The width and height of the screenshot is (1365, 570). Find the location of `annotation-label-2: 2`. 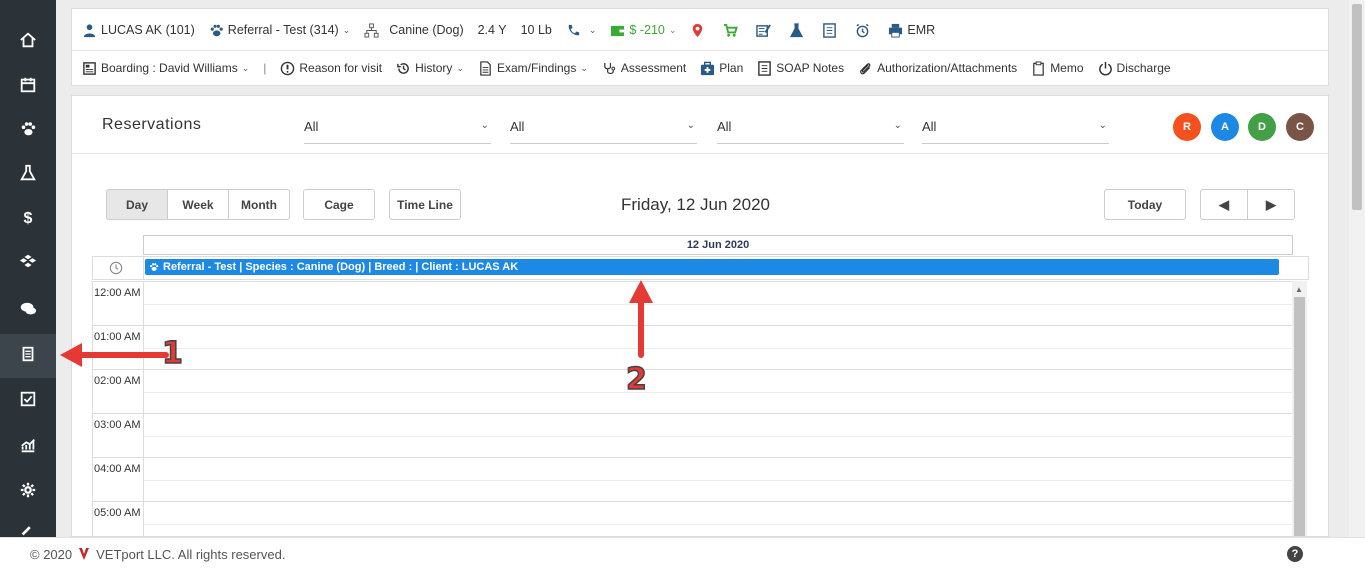

annotation-label-2: 2 is located at coordinates (636, 379).